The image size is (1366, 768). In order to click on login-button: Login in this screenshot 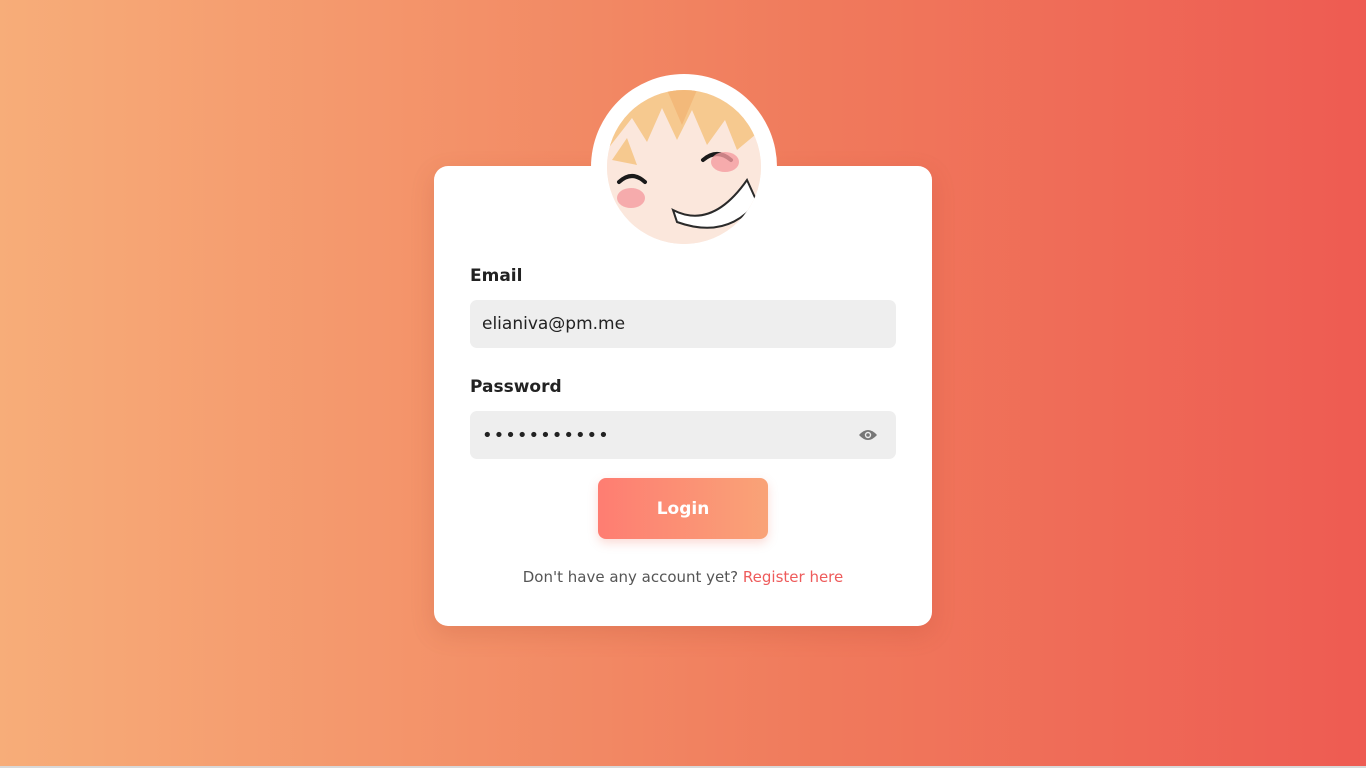, I will do `click(683, 508)`.